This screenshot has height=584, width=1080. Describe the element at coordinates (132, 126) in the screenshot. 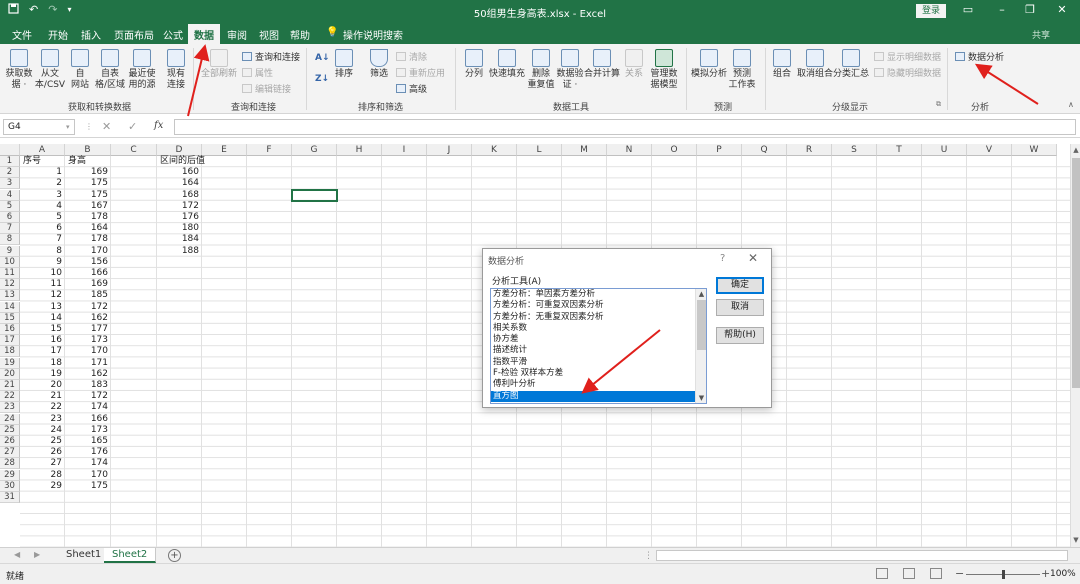

I see `enter-icon: ✓` at that location.